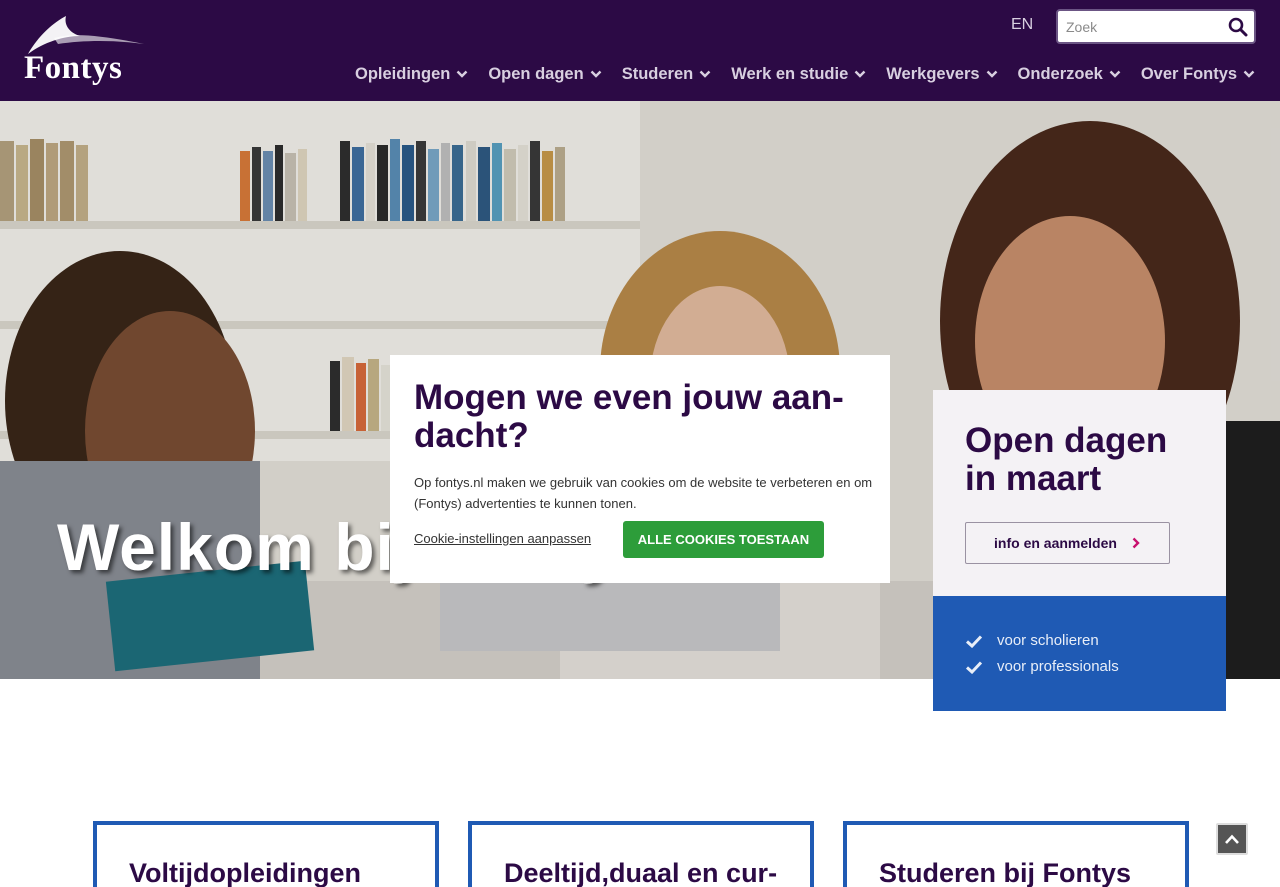 The image size is (1280, 887). I want to click on nav-item-onderzoek: Onderzoek, so click(1069, 74).